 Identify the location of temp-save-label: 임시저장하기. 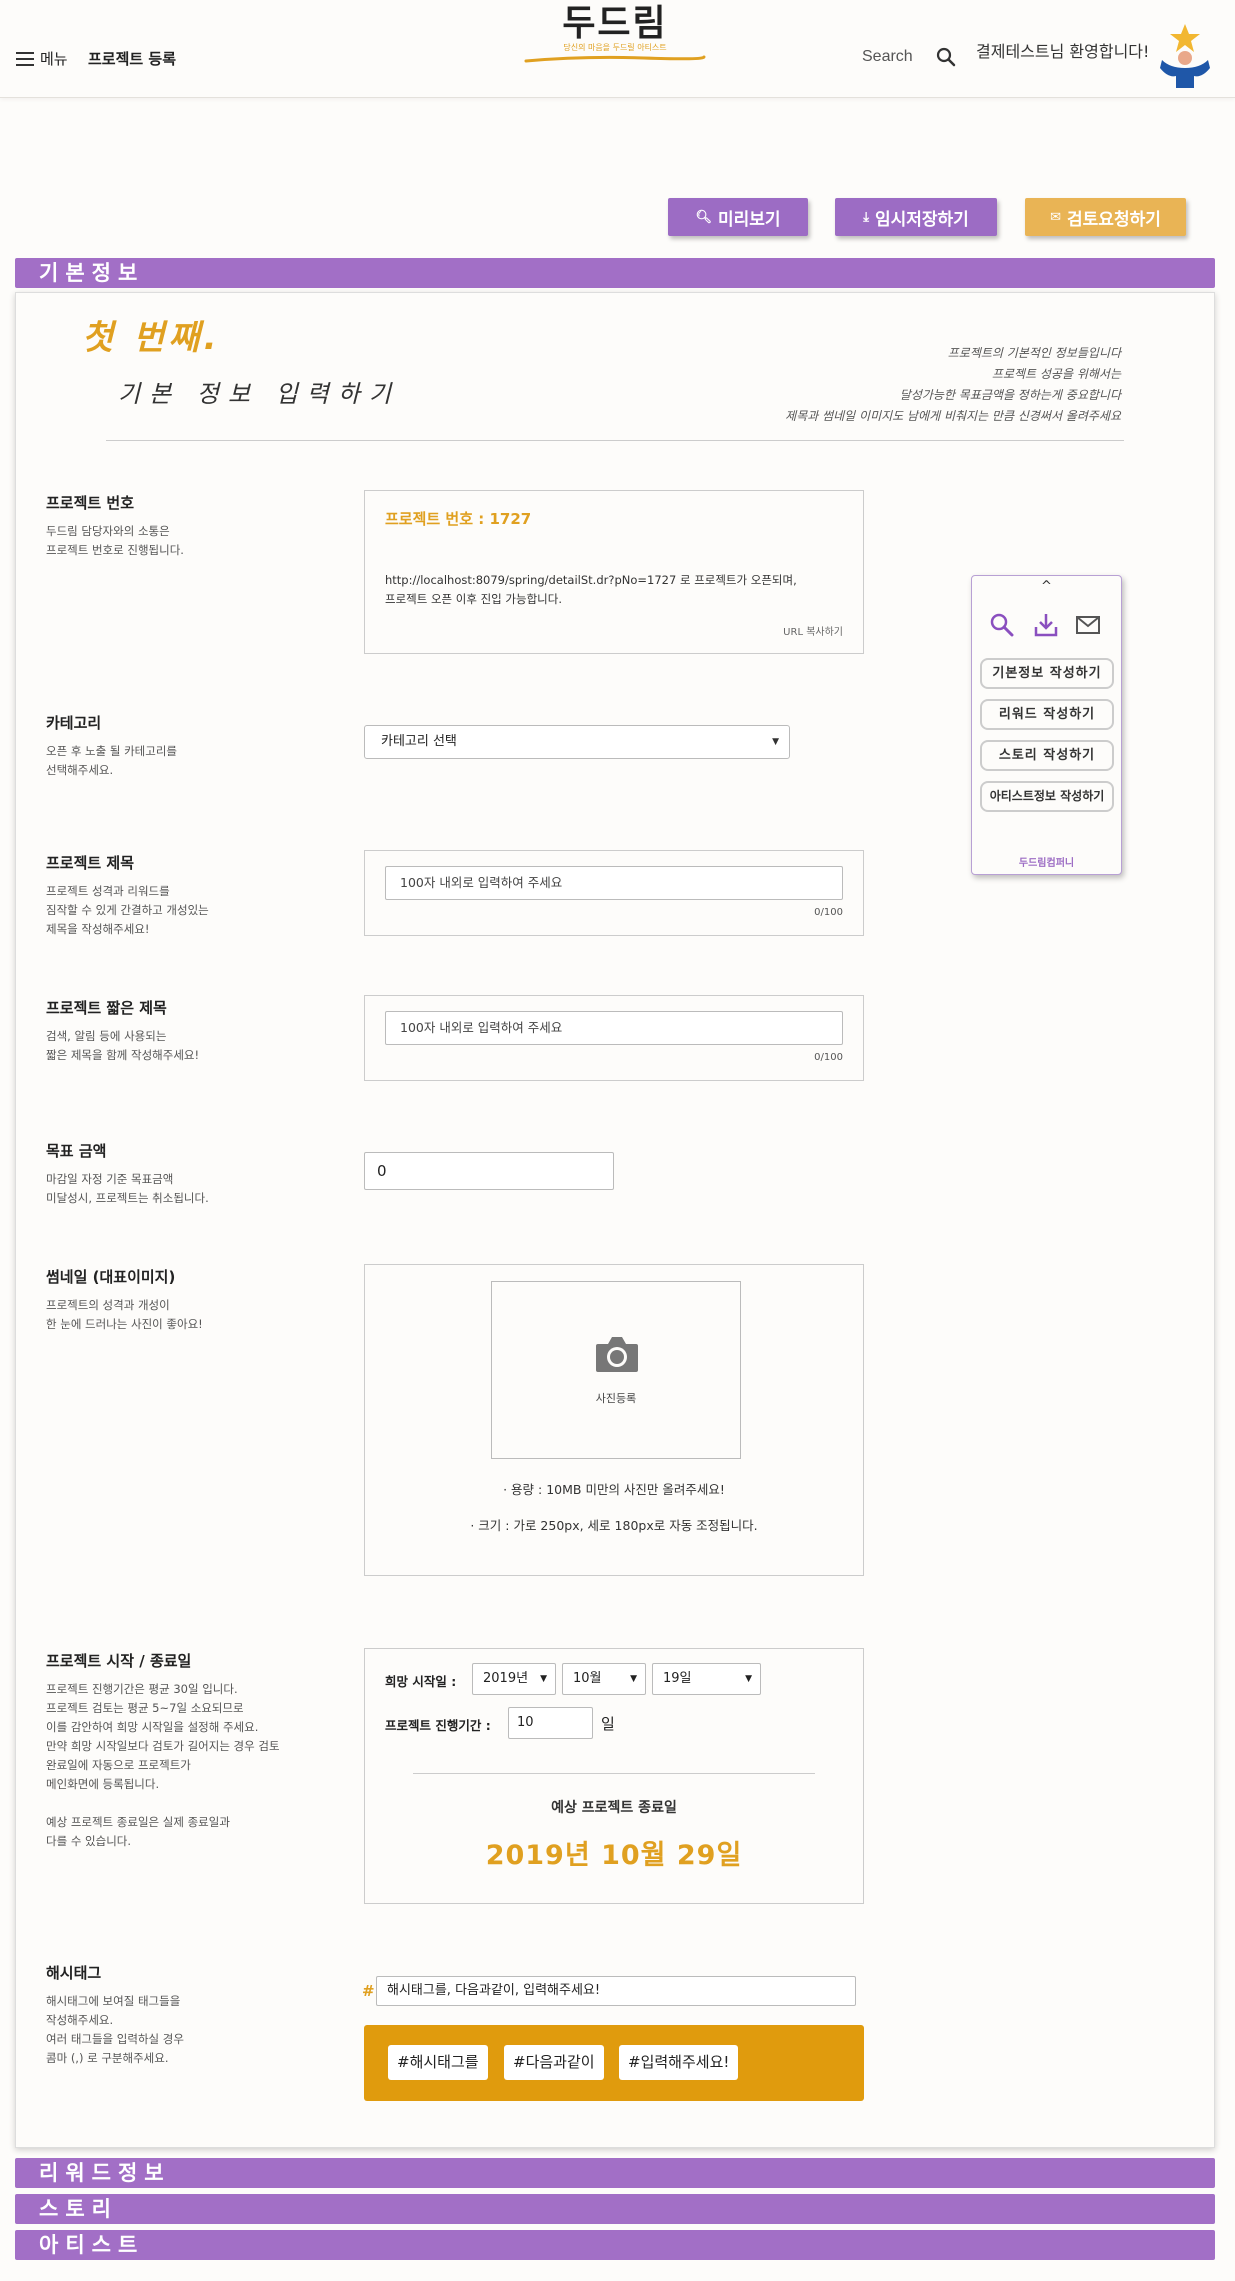
(921, 219).